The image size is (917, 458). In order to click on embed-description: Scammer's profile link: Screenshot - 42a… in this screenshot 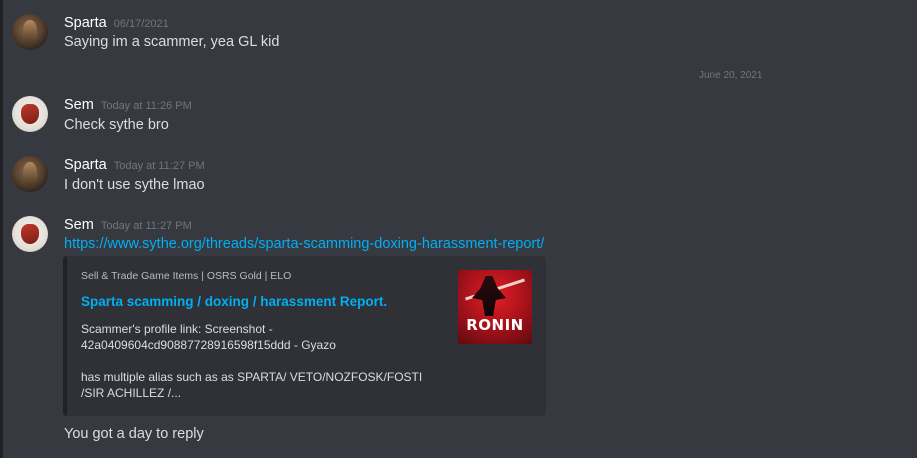, I will do `click(252, 361)`.